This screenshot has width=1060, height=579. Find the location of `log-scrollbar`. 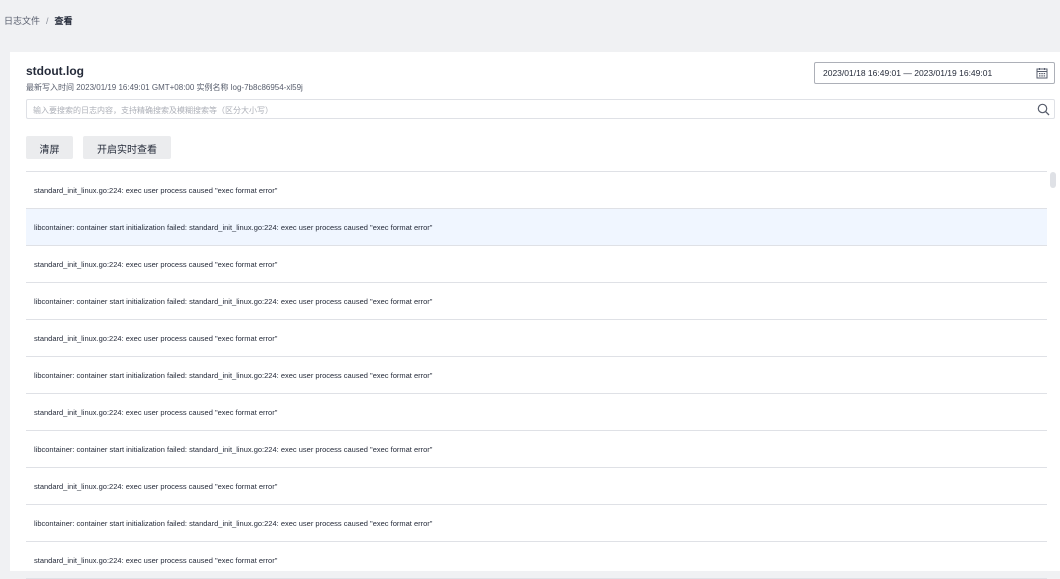

log-scrollbar is located at coordinates (1053, 371).